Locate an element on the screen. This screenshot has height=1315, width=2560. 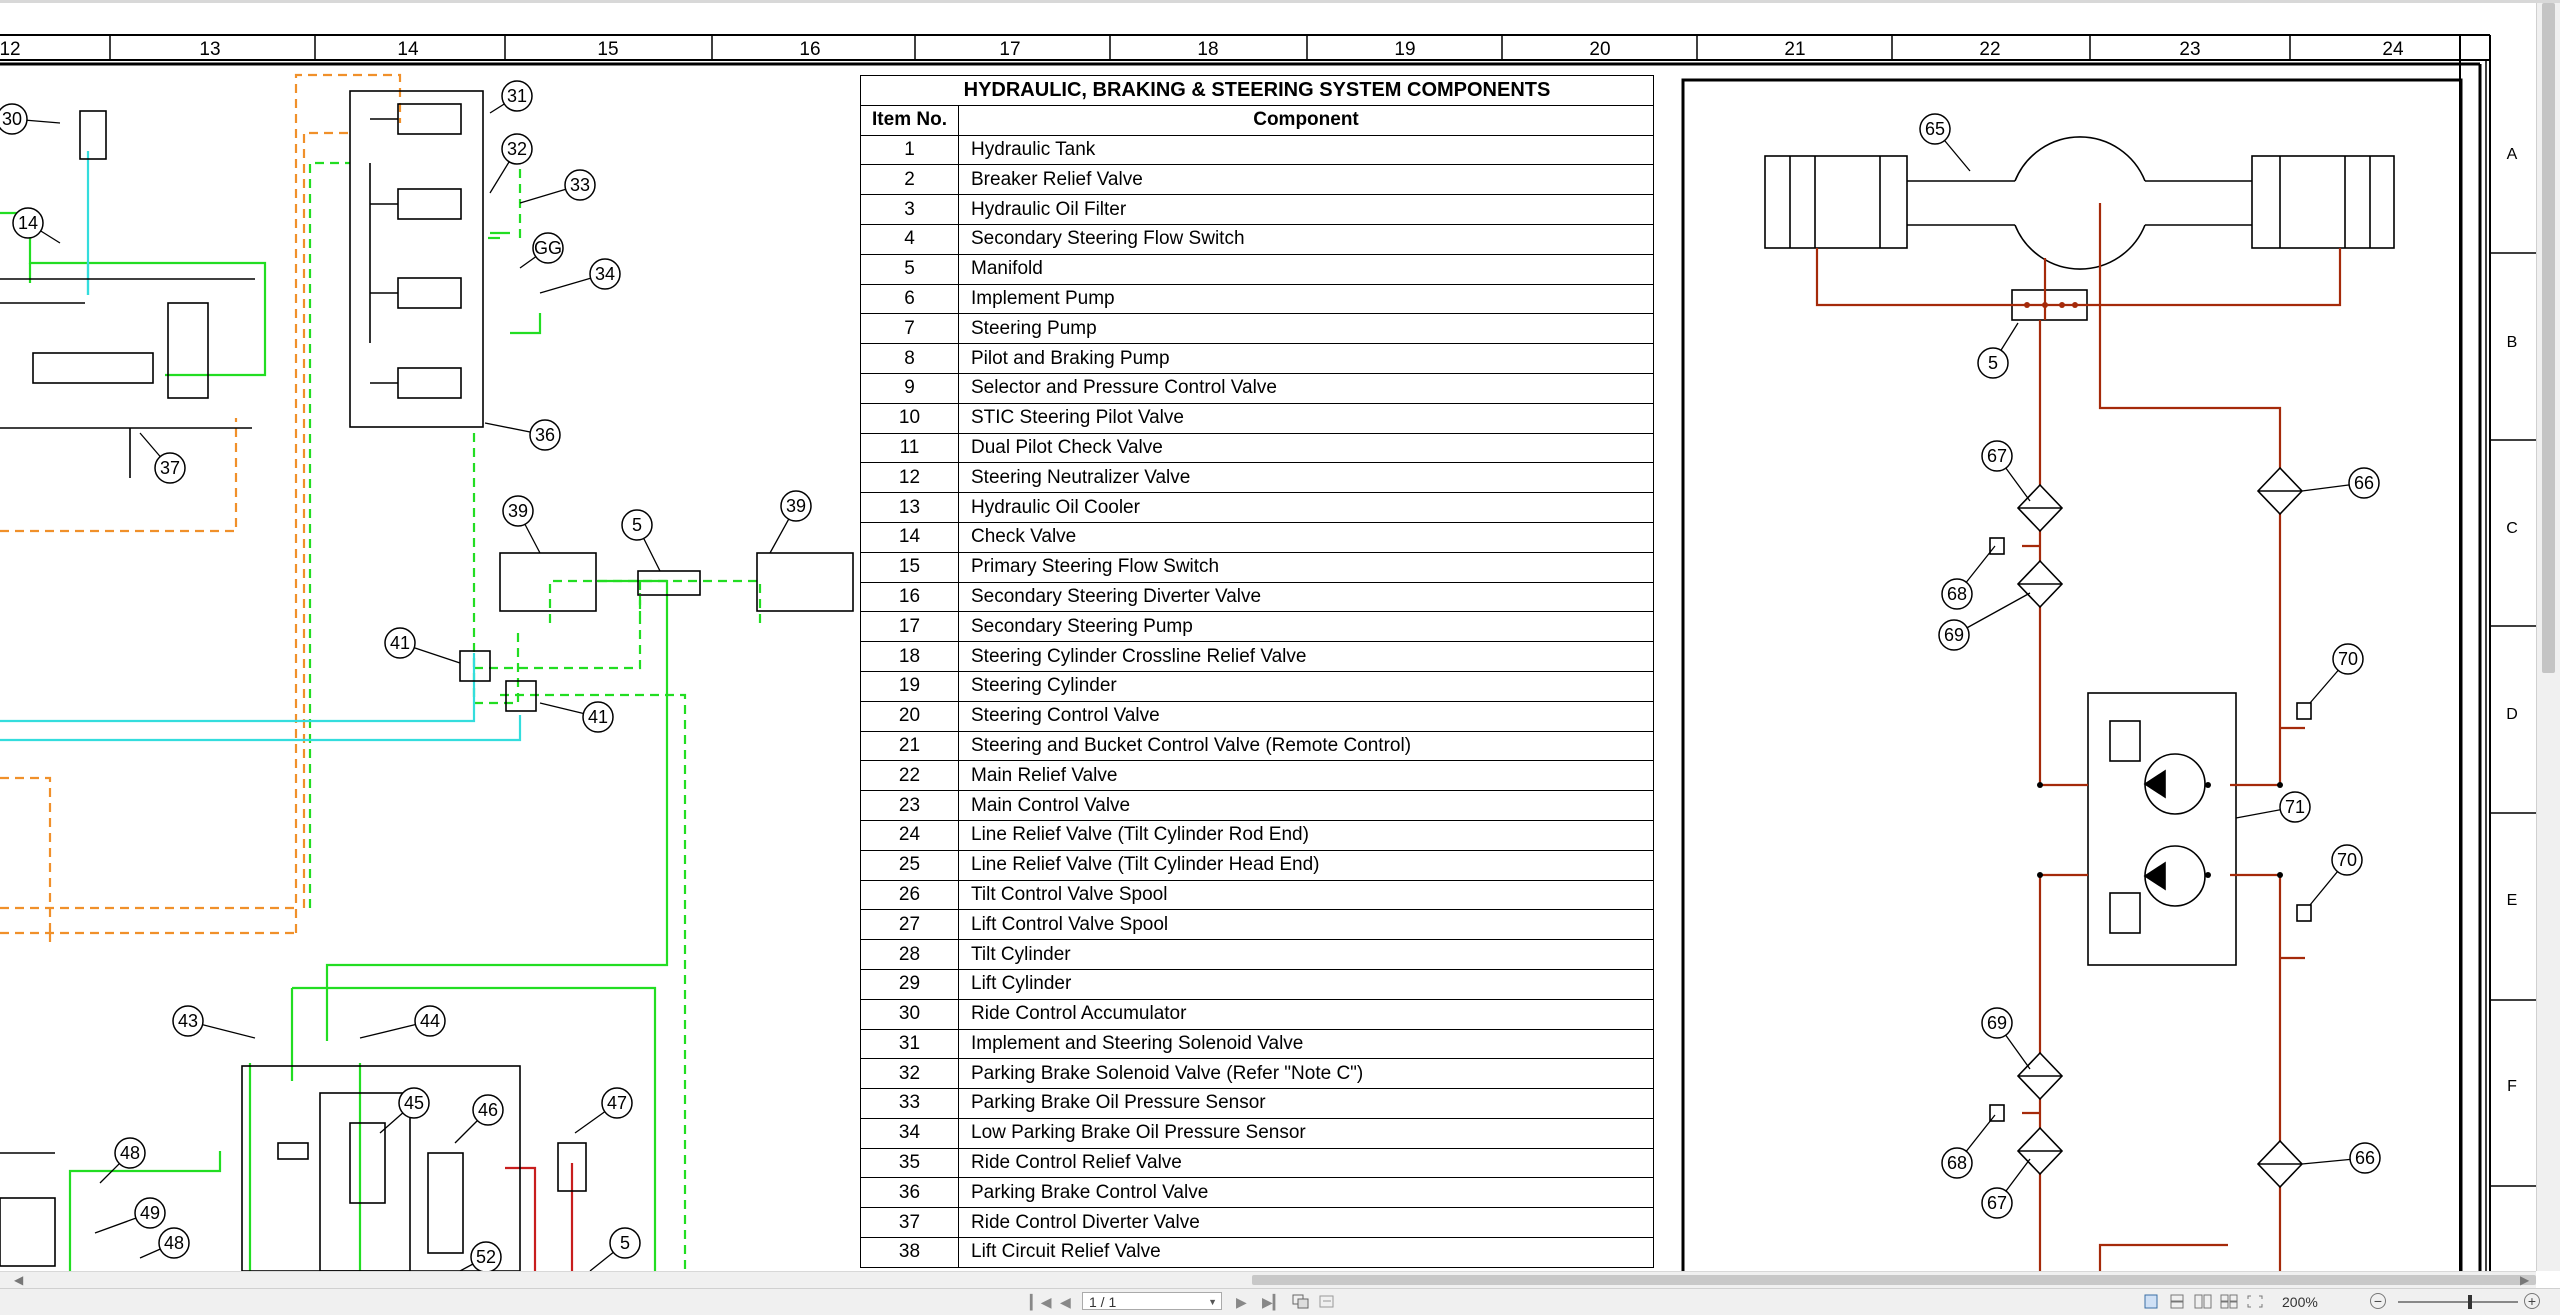
table-row: 20 Steering Control Valve is located at coordinates (1257, 716).